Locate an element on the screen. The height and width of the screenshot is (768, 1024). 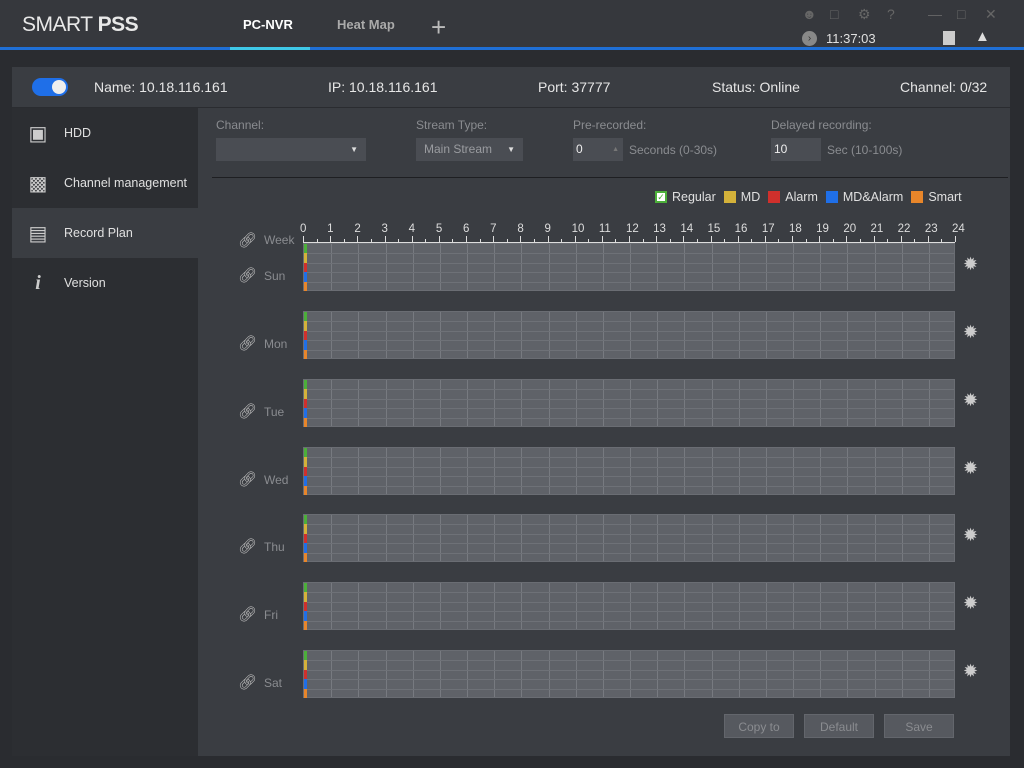
save-button: Save is located at coordinates (919, 726).